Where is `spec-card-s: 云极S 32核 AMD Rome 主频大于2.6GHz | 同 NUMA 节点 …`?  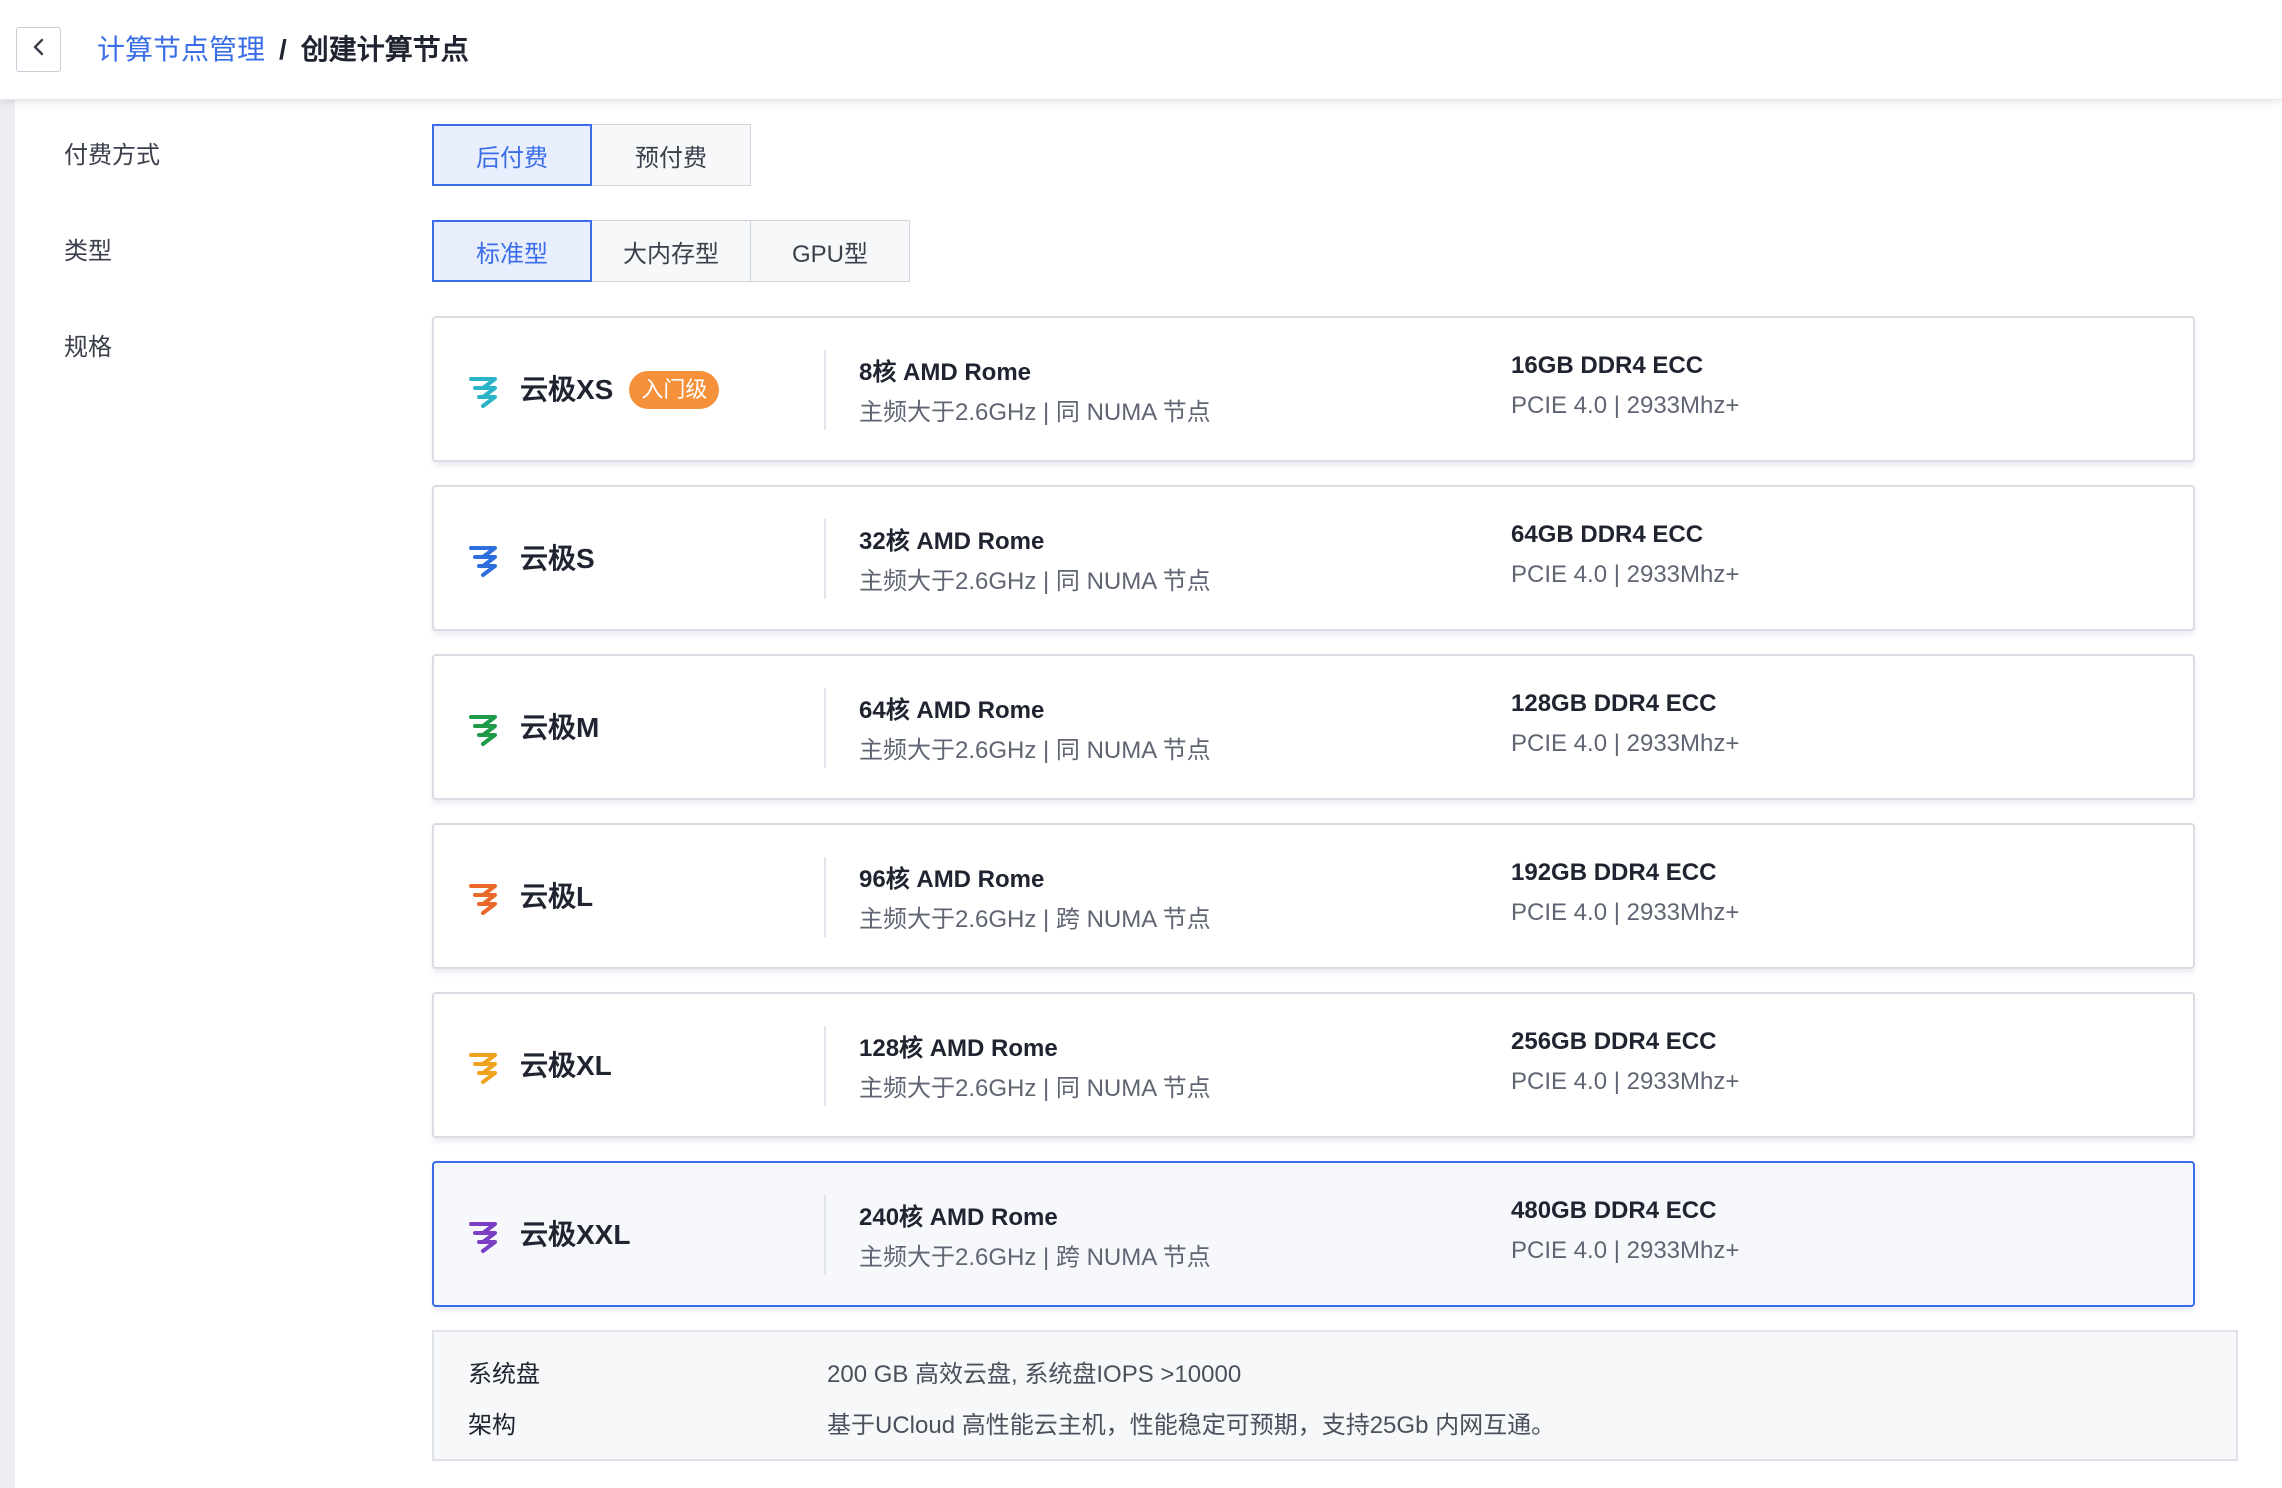
spec-card-s: 云极S 32核 AMD Rome 主频大于2.6GHz | 同 NUMA 节点 … is located at coordinates (1313, 558).